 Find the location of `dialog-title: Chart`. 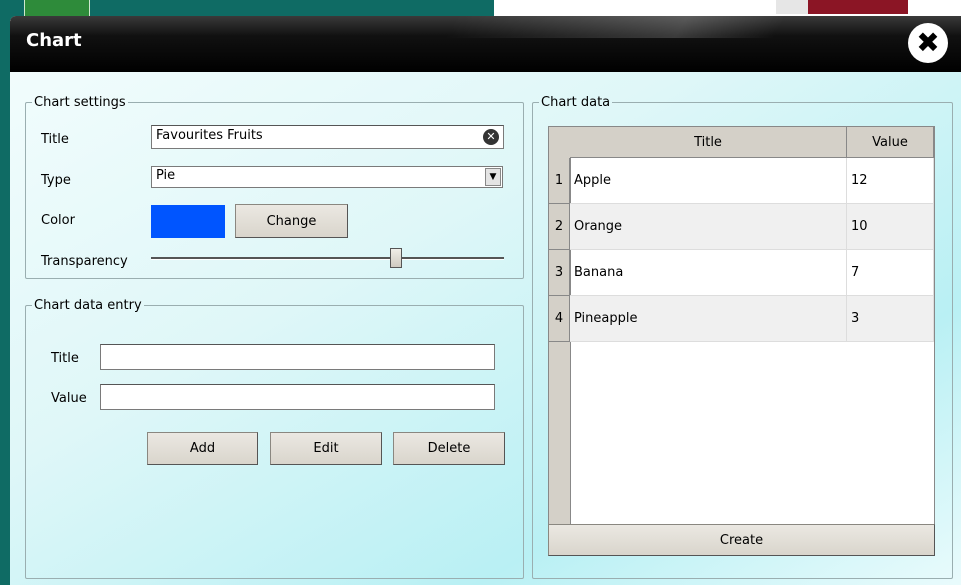

dialog-title: Chart is located at coordinates (54, 40).